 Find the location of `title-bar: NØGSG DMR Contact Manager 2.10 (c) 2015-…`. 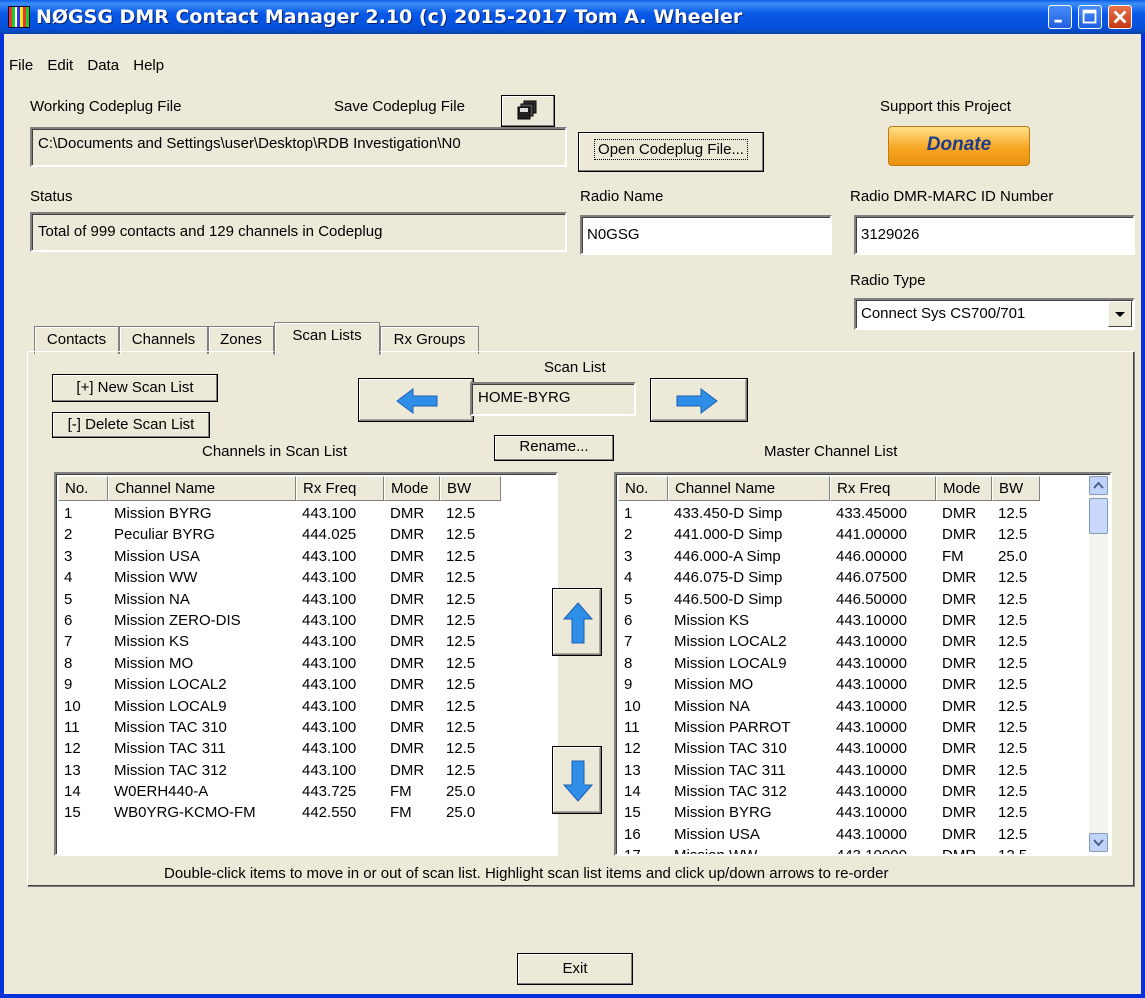

title-bar: NØGSG DMR Contact Manager 2.10 (c) 2015-… is located at coordinates (572, 17).